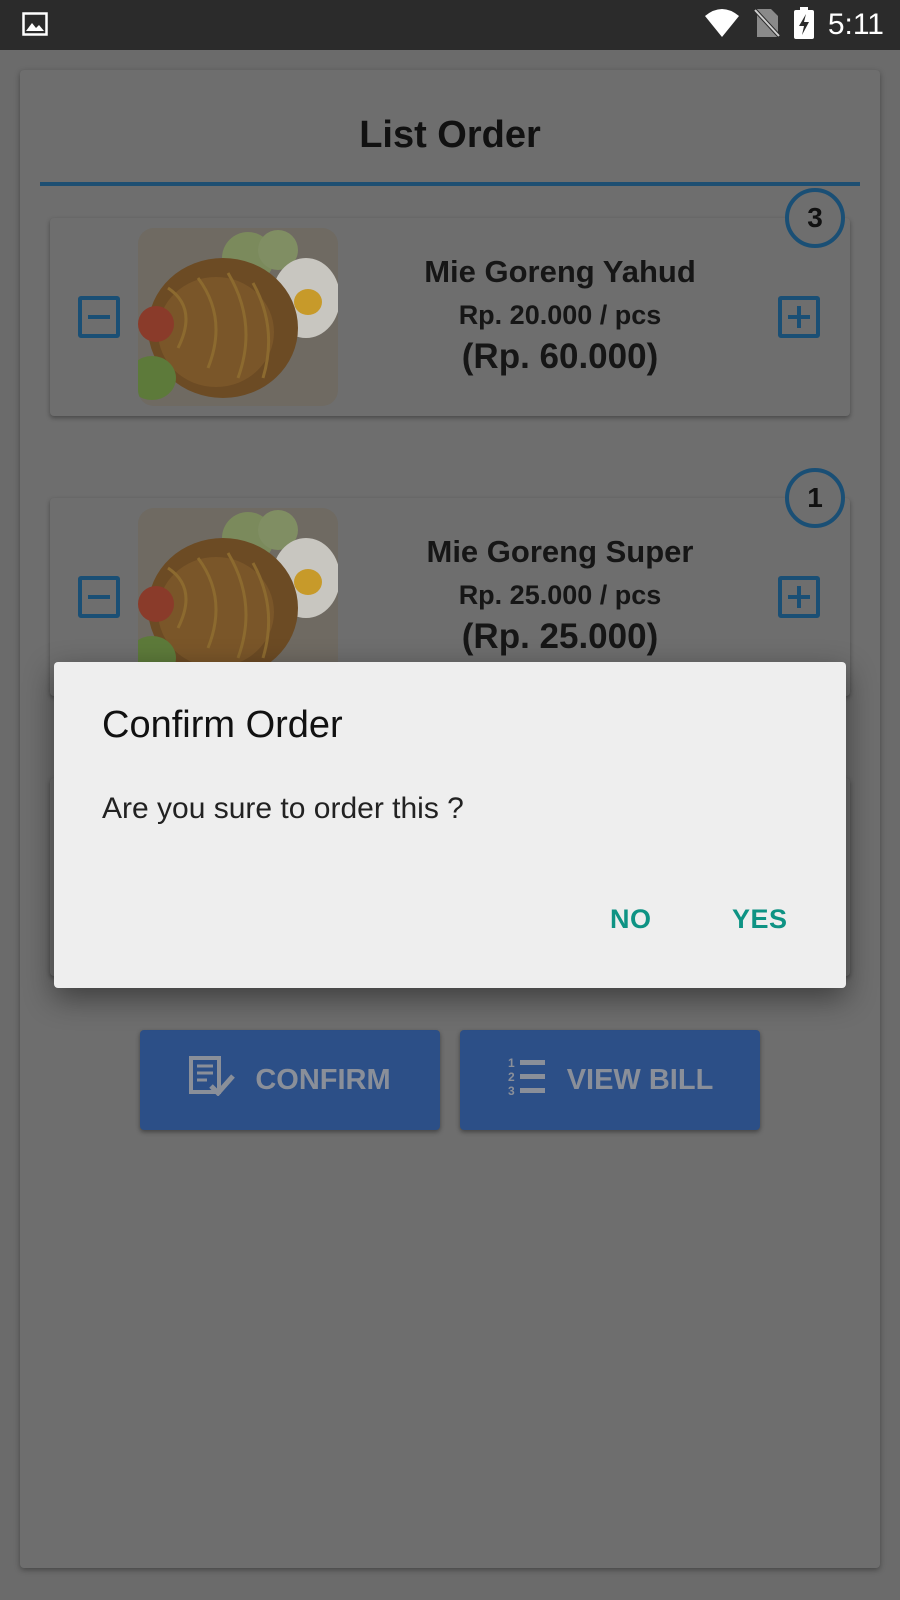  What do you see at coordinates (760, 919) in the screenshot?
I see `dialog-yes-button: YES` at bounding box center [760, 919].